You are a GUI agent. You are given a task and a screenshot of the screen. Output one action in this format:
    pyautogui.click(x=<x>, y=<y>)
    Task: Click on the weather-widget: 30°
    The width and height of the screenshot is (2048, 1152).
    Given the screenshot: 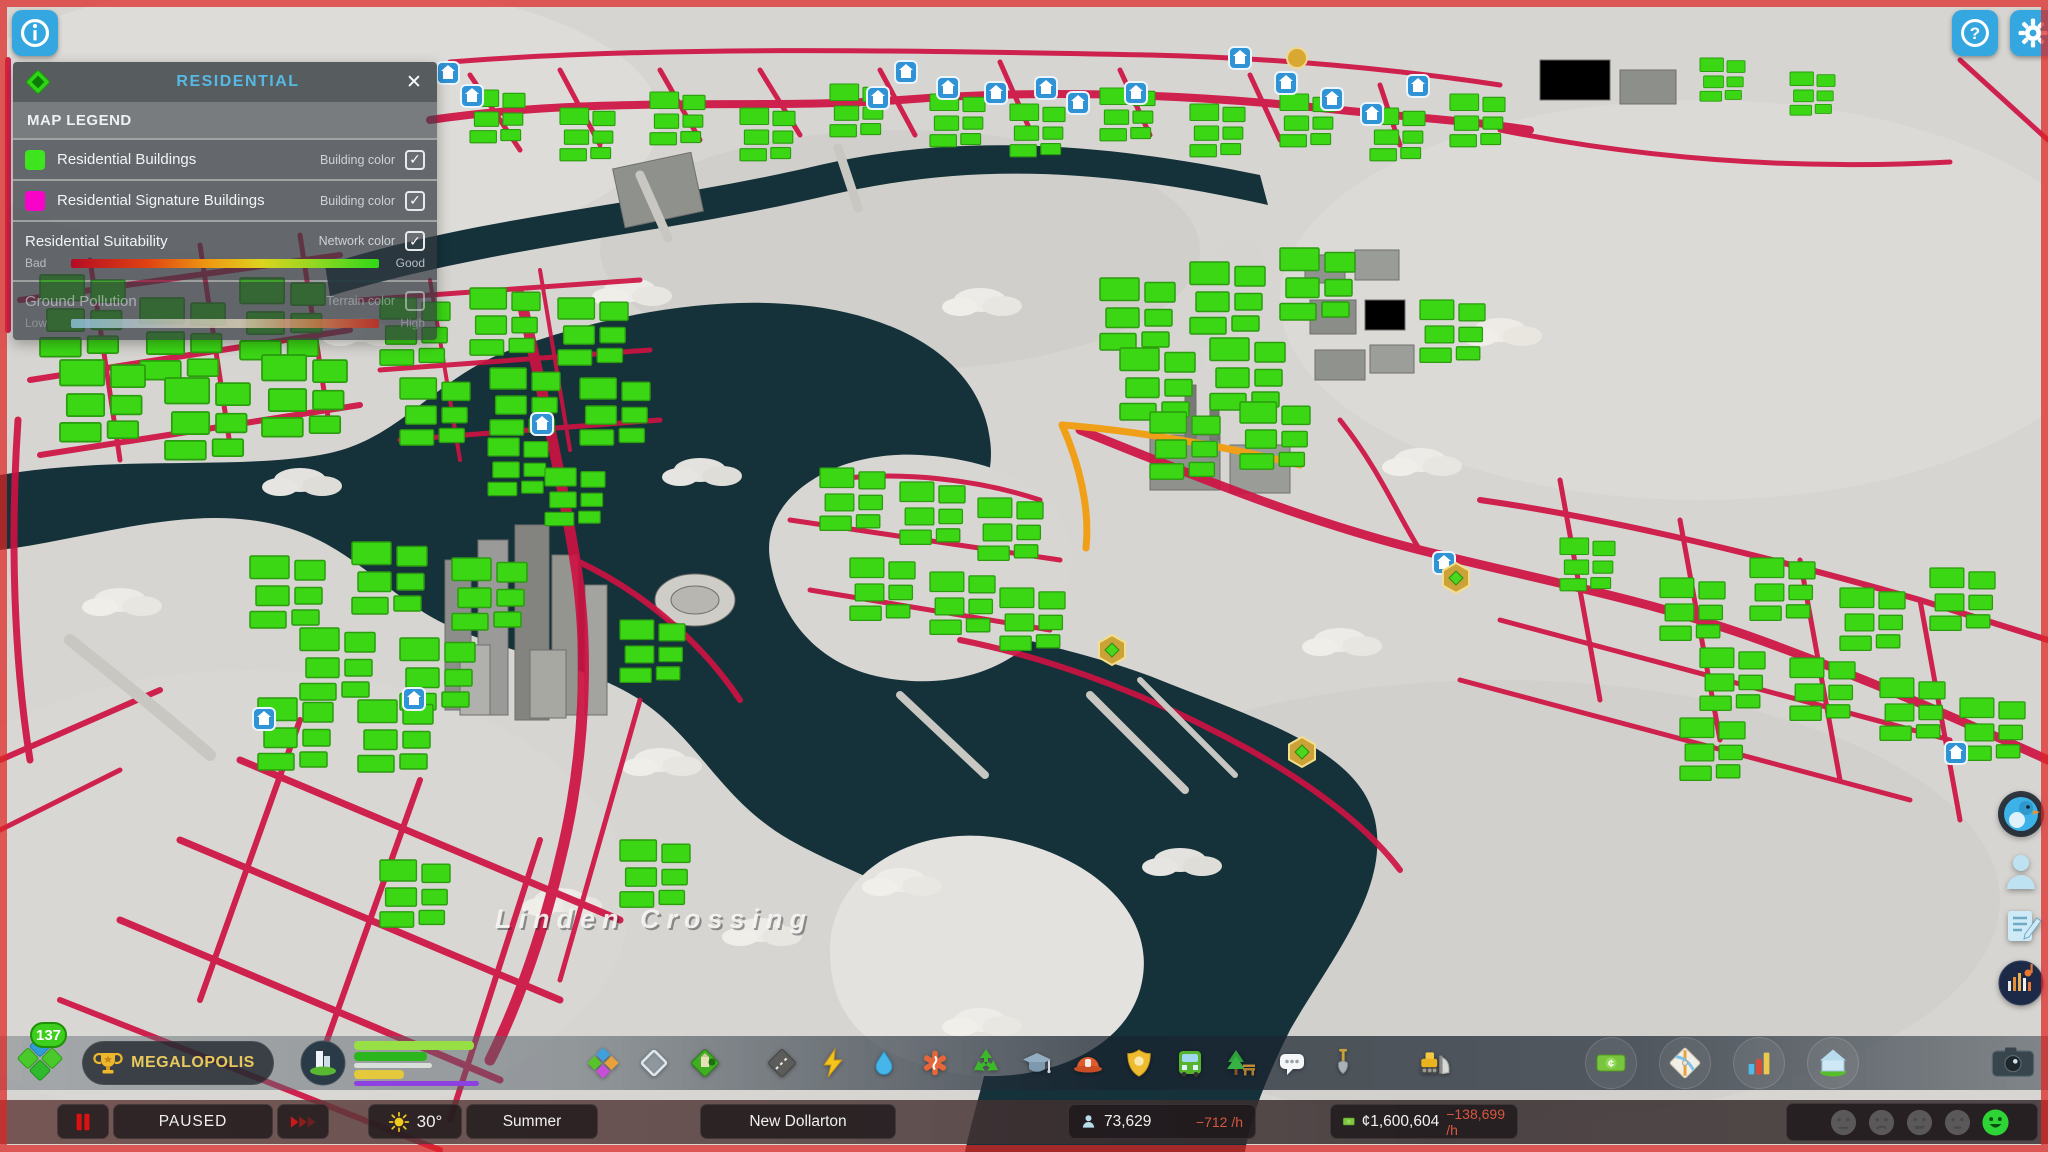 What is the action you would take?
    pyautogui.click(x=415, y=1121)
    